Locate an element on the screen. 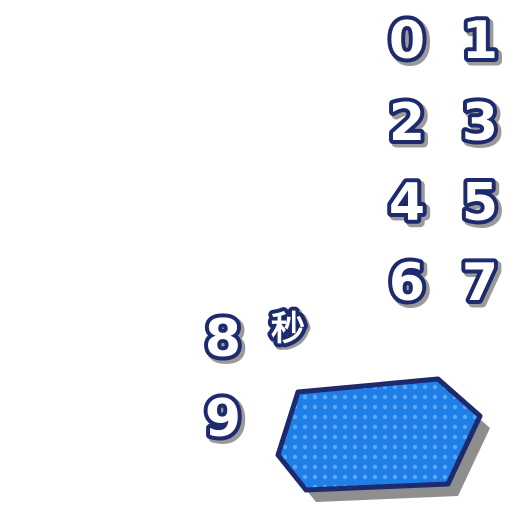 The image size is (512, 512). digit-1: 1 1 is located at coordinates (482, 43).